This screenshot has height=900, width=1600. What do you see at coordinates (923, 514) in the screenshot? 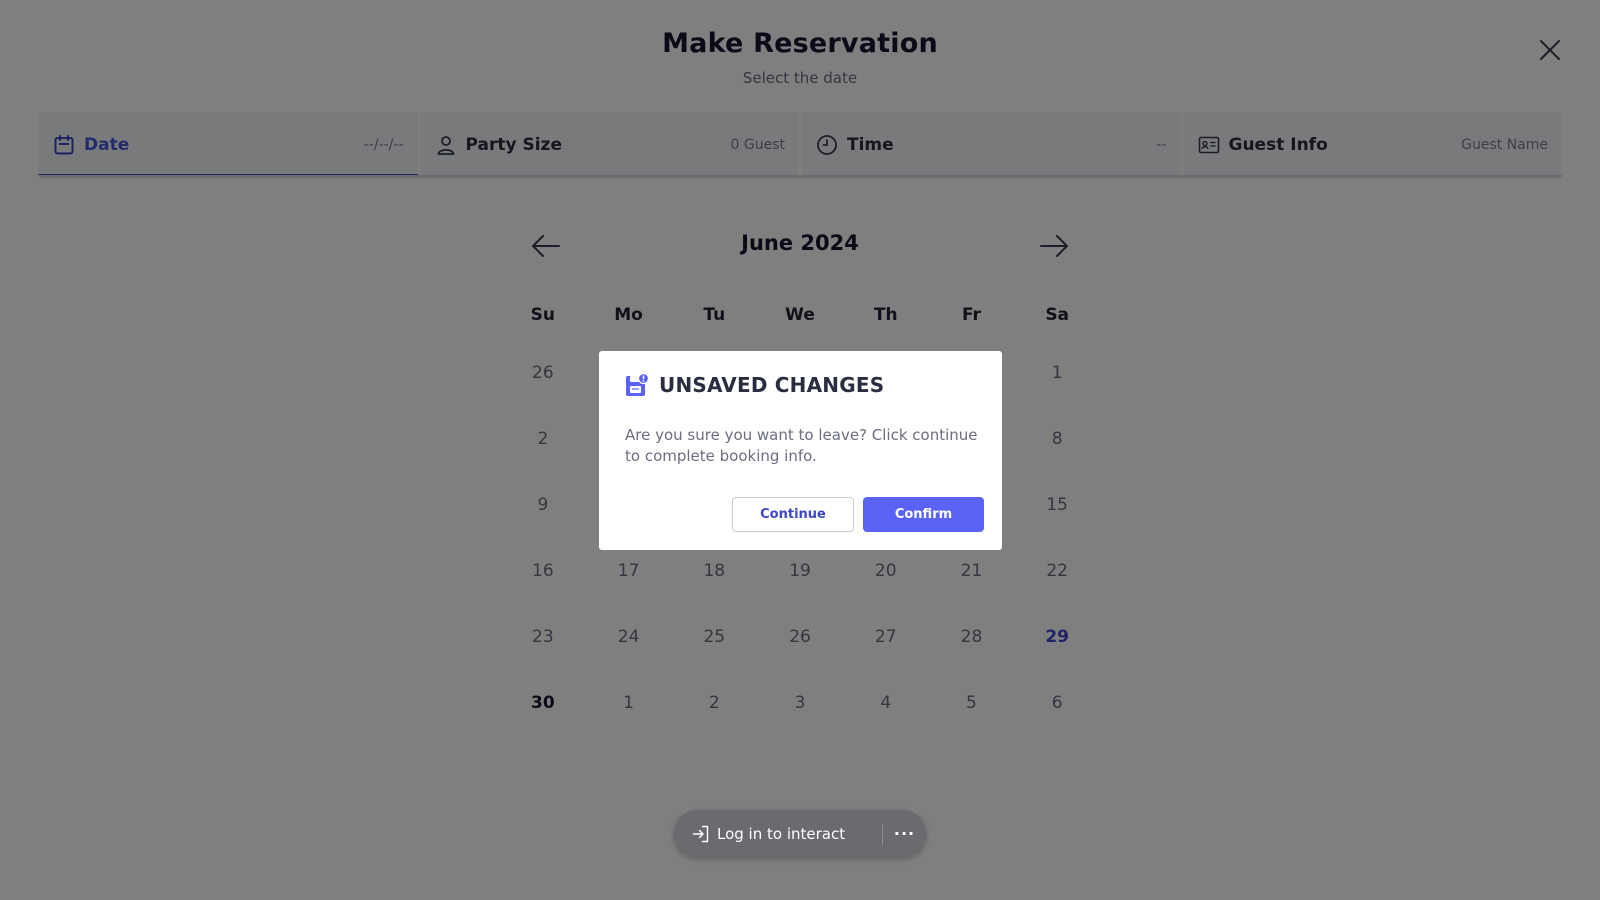
I see `confirm-button: Confirm` at bounding box center [923, 514].